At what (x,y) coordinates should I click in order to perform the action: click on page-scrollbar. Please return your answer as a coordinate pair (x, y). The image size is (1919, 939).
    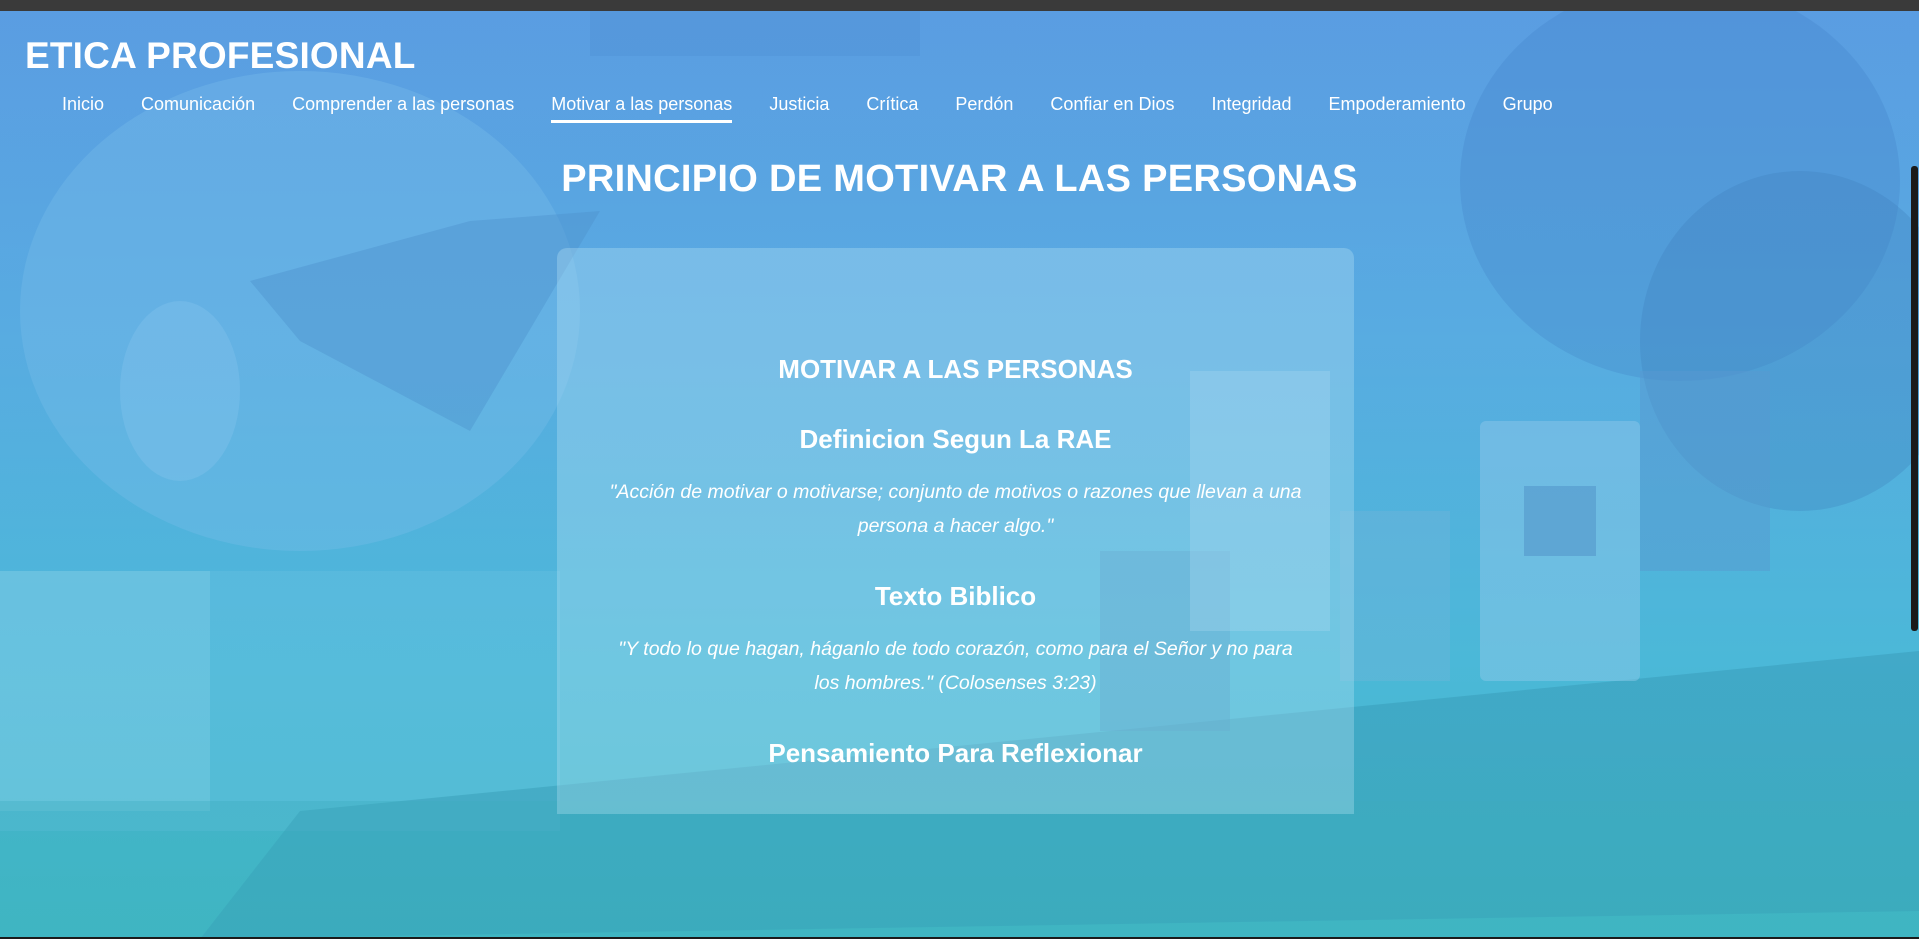
    Looking at the image, I should click on (1914, 475).